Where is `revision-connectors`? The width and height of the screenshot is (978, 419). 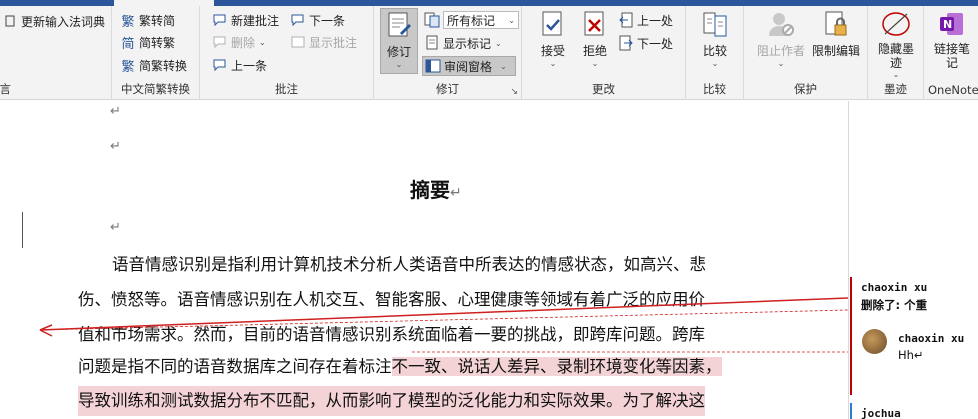
revision-connectors is located at coordinates (444, 325).